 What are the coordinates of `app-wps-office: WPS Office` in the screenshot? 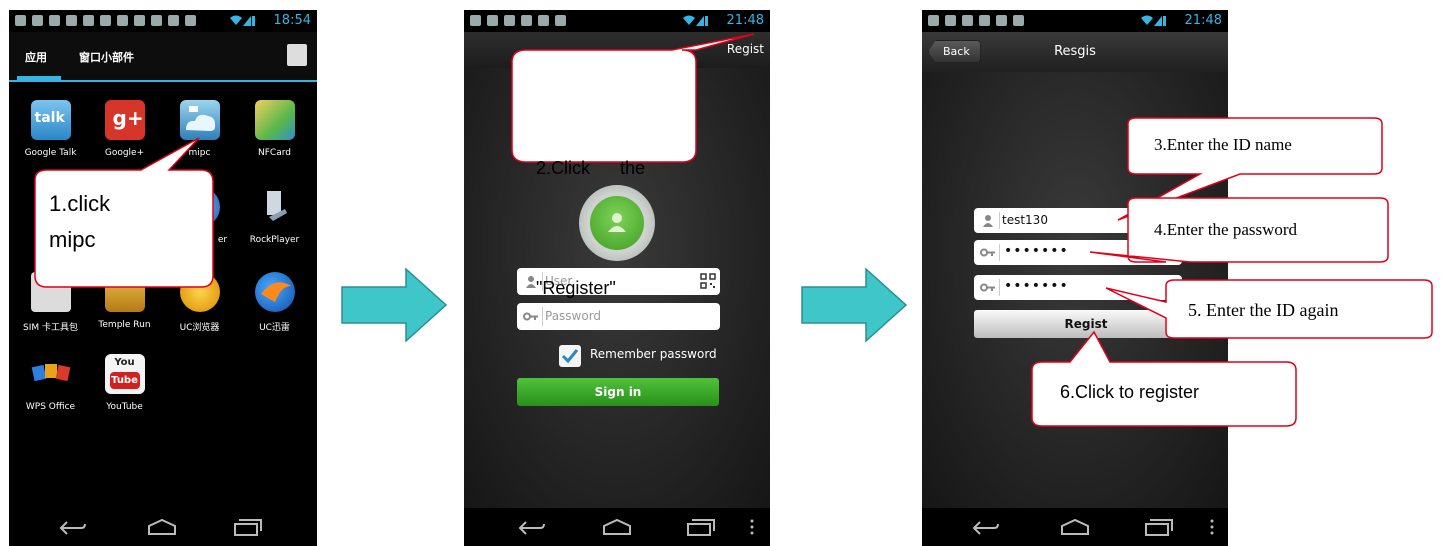 It's located at (50, 383).